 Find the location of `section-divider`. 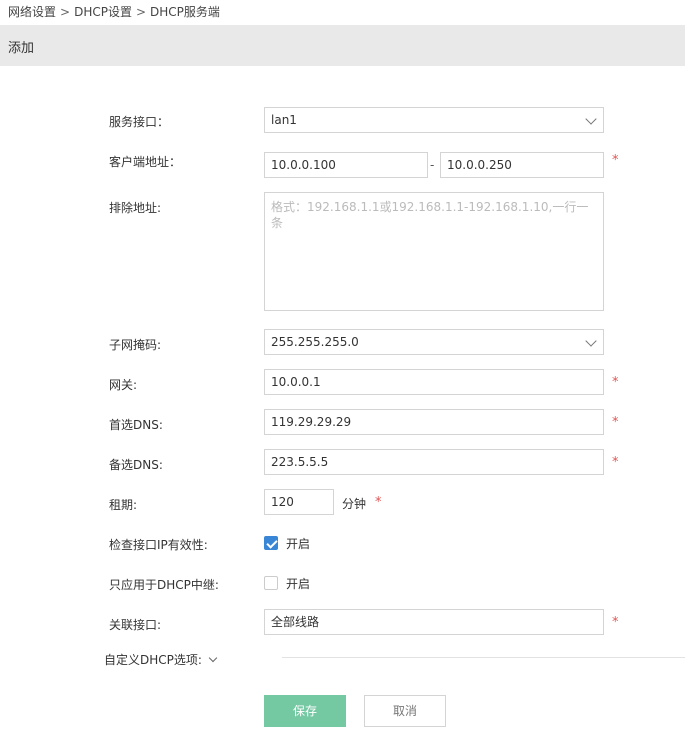

section-divider is located at coordinates (483, 657).